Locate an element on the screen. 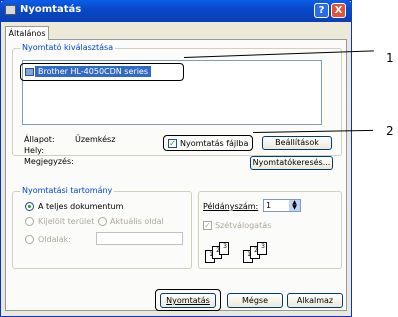 This screenshot has width=398, height=317. callout-label-2: 2 is located at coordinates (390, 131).